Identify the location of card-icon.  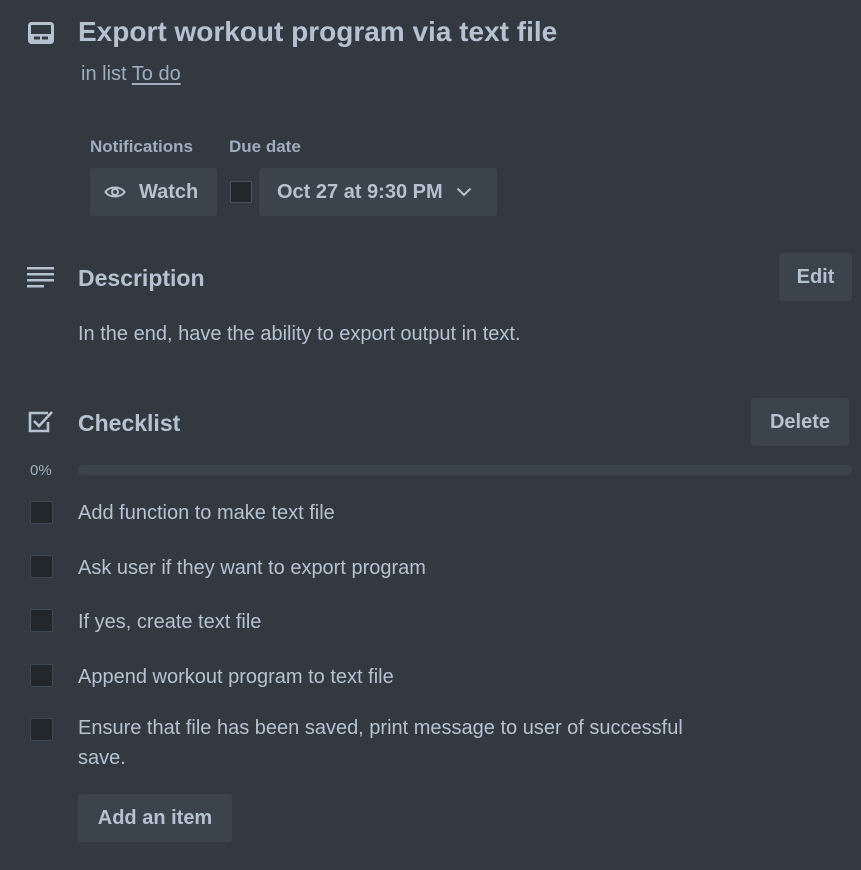
(41, 33).